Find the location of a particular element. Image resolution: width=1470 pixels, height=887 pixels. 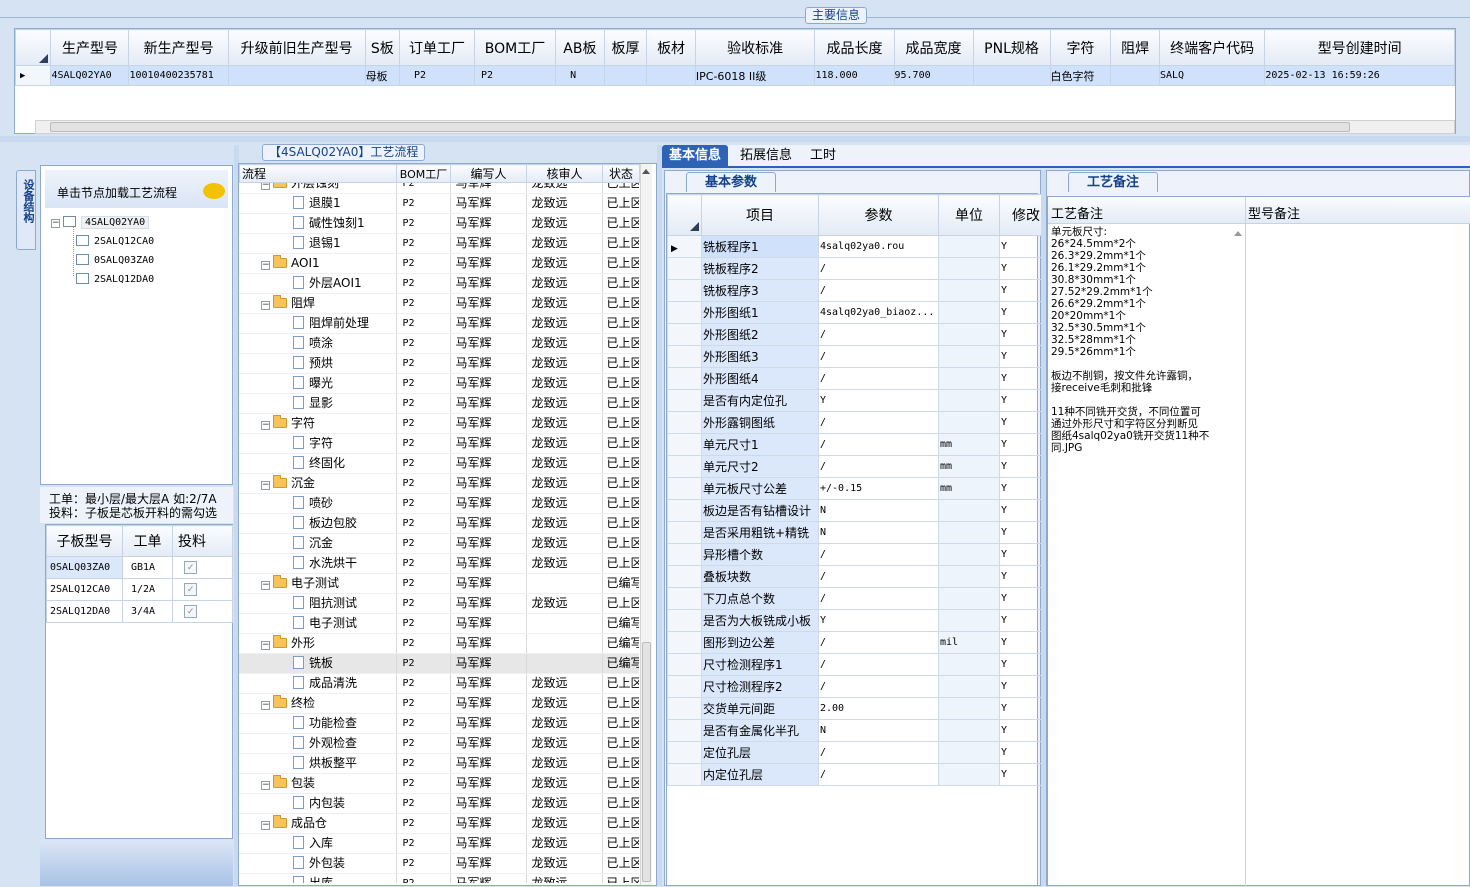

flow-row: 内包装 P2 马军辉 龙致远 已上区 is located at coordinates (439, 803).